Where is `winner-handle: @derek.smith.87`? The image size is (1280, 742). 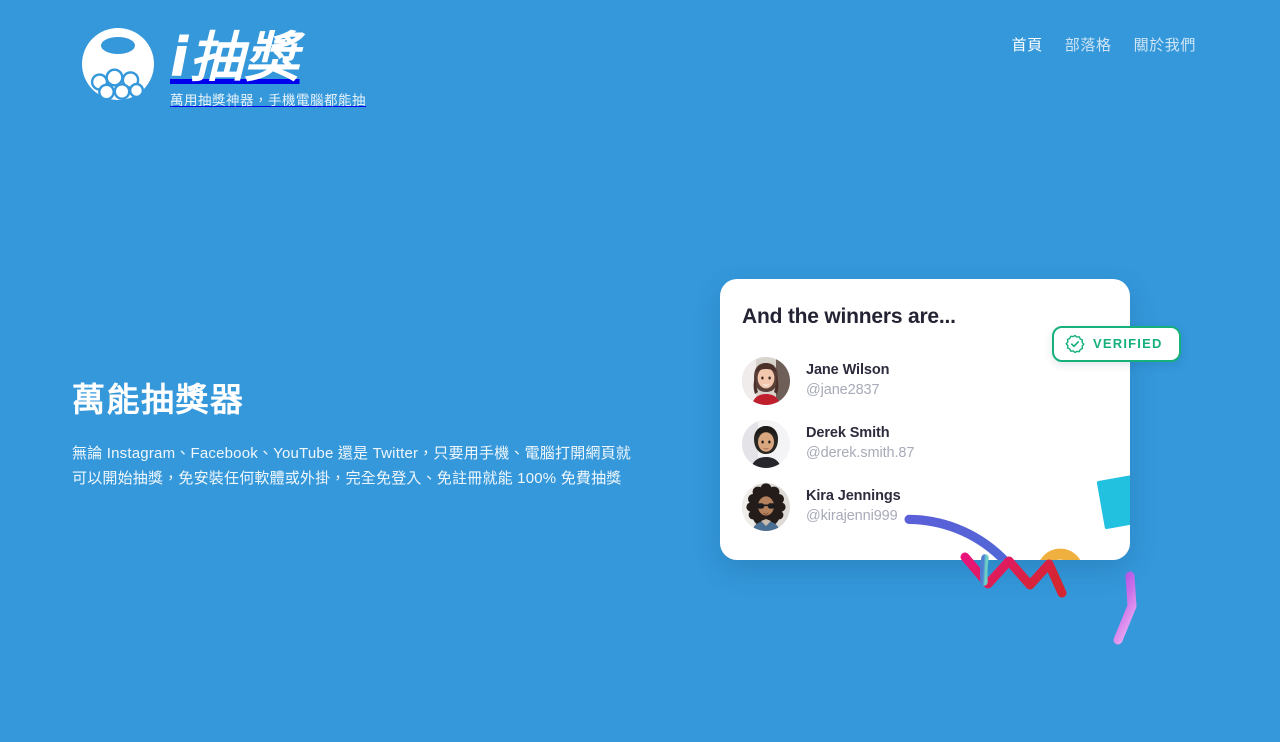 winner-handle: @derek.smith.87 is located at coordinates (860, 453).